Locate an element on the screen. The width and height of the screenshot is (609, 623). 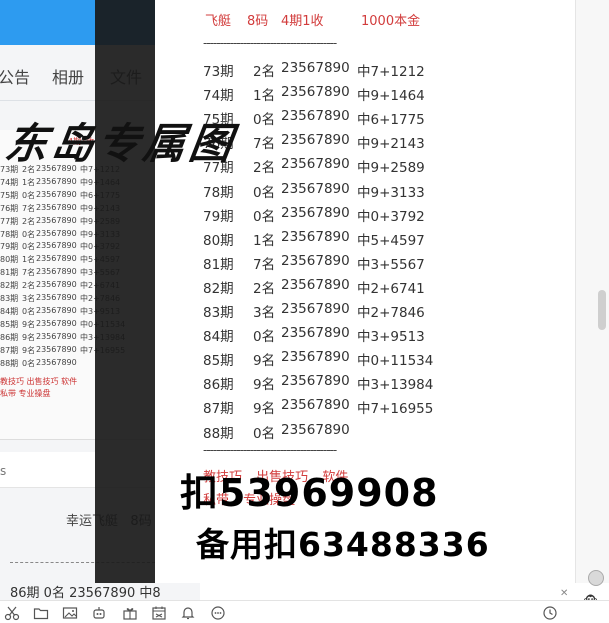
record-result: 中7+16955 is located at coordinates (395, 409).